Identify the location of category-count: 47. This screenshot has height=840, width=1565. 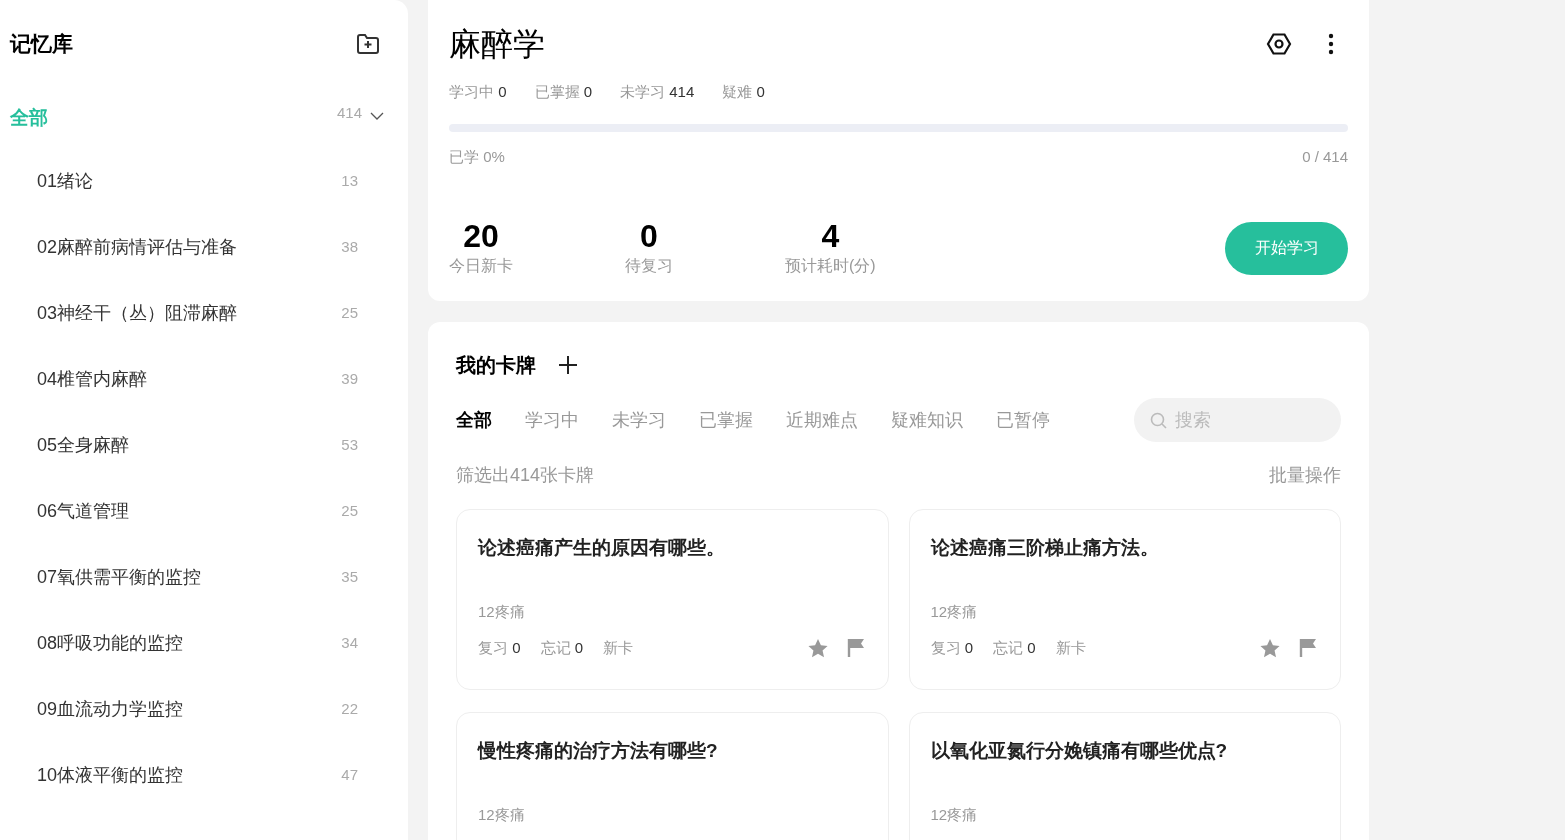
(349, 774).